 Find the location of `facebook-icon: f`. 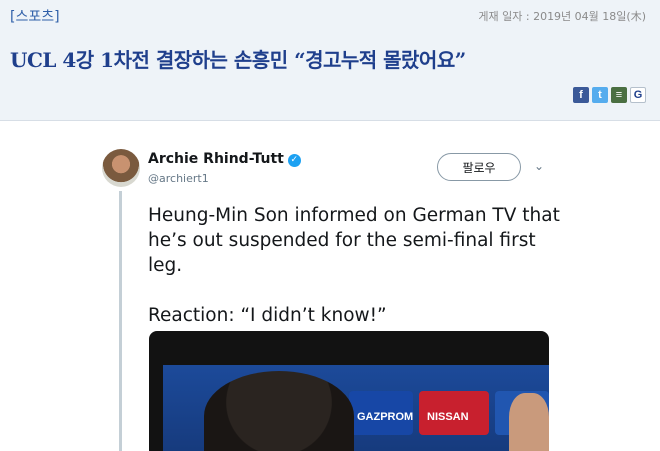

facebook-icon: f is located at coordinates (581, 95).